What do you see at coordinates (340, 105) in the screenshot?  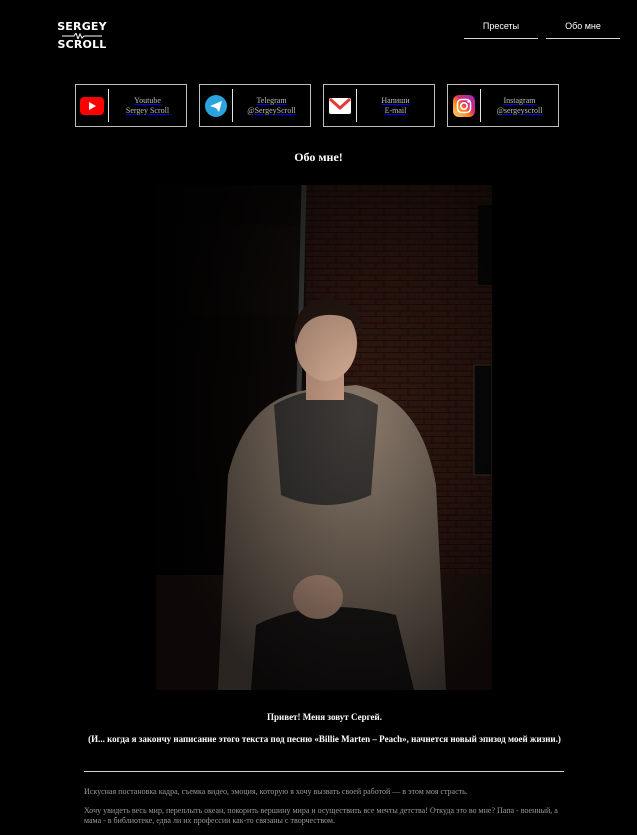 I see `mail-icon` at bounding box center [340, 105].